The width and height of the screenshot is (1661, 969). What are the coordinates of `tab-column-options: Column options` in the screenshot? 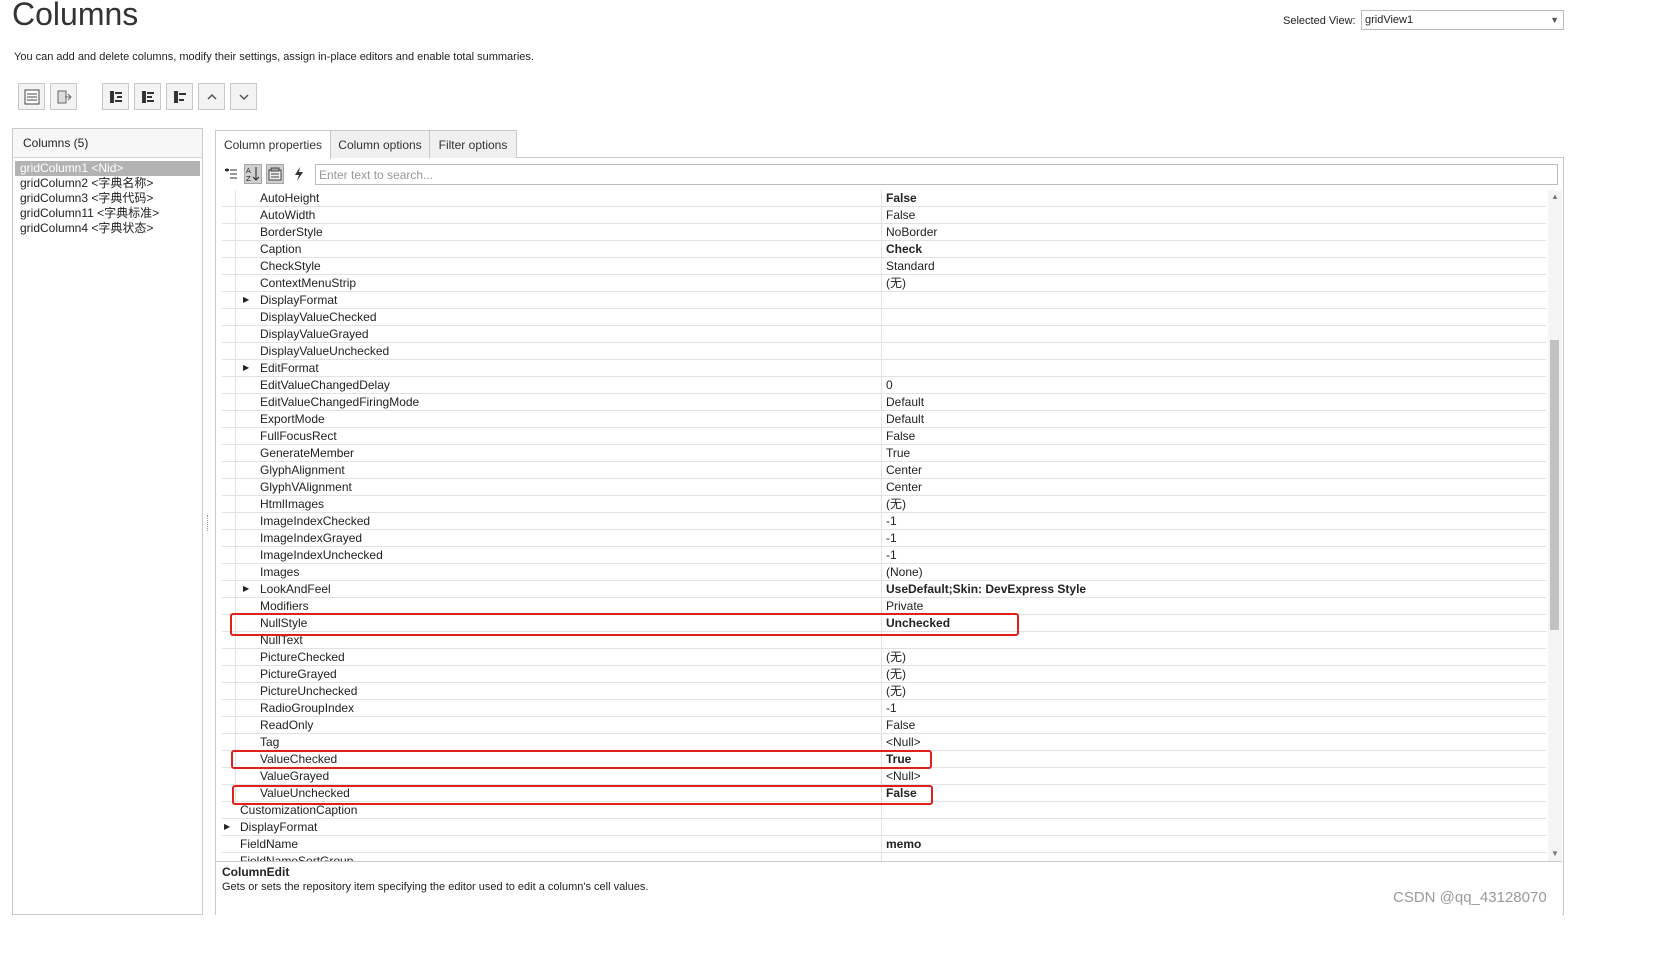 It's located at (380, 144).